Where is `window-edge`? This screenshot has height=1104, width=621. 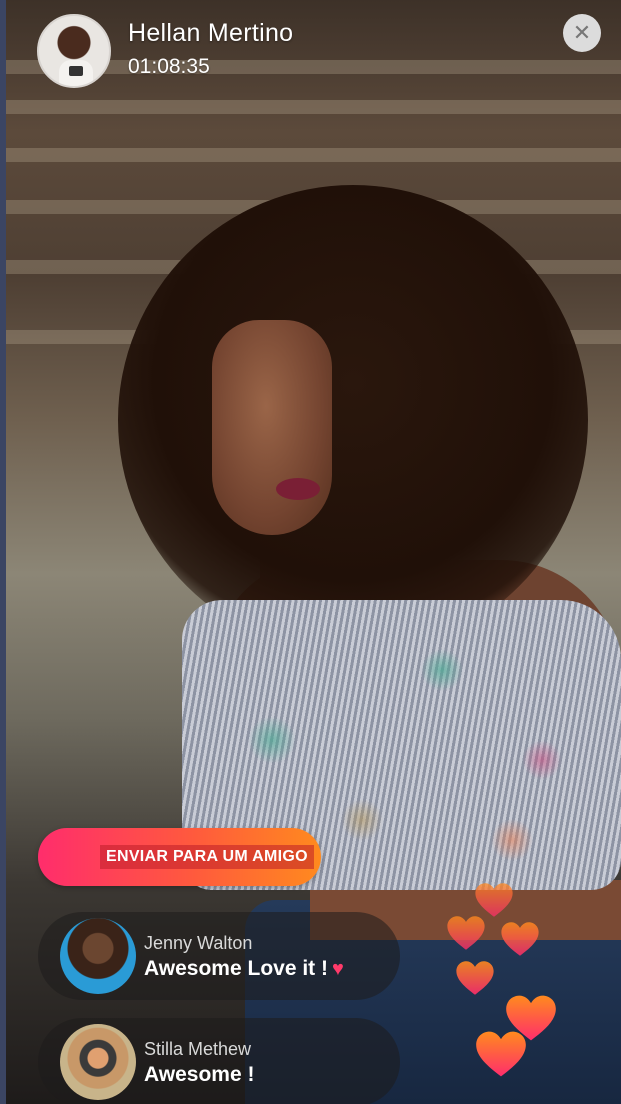
window-edge is located at coordinates (3, 552).